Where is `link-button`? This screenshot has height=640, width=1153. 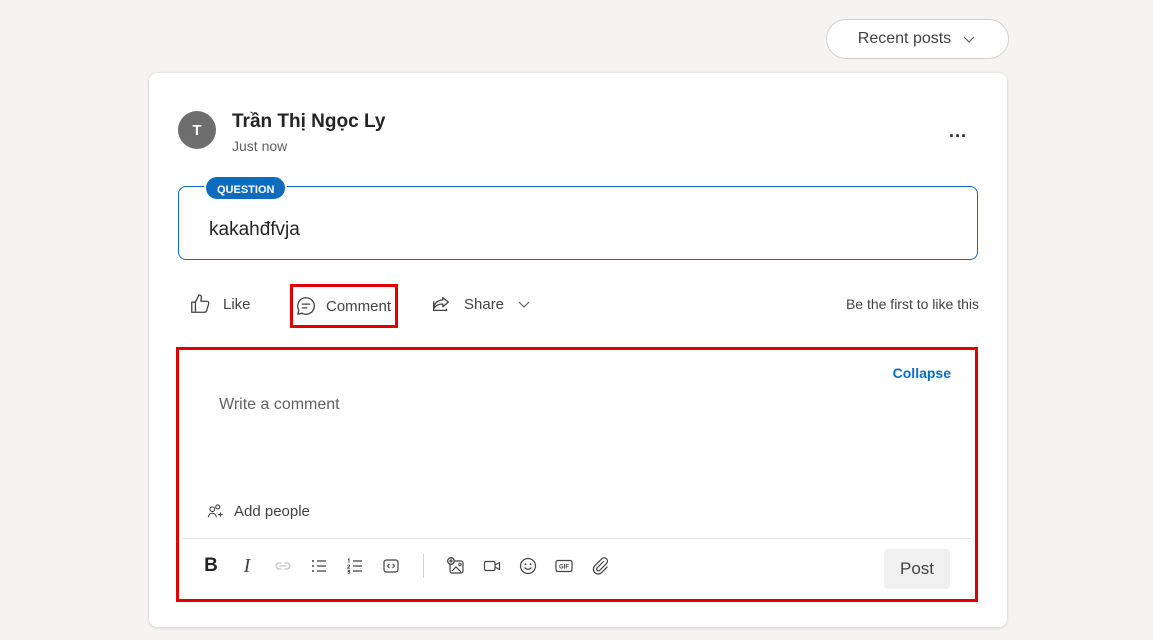
link-button is located at coordinates (283, 566).